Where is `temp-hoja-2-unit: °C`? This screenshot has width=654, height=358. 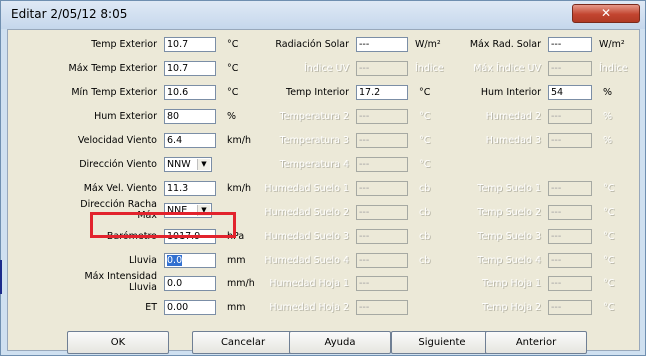 temp-hoja-2-unit: °C is located at coordinates (609, 307).